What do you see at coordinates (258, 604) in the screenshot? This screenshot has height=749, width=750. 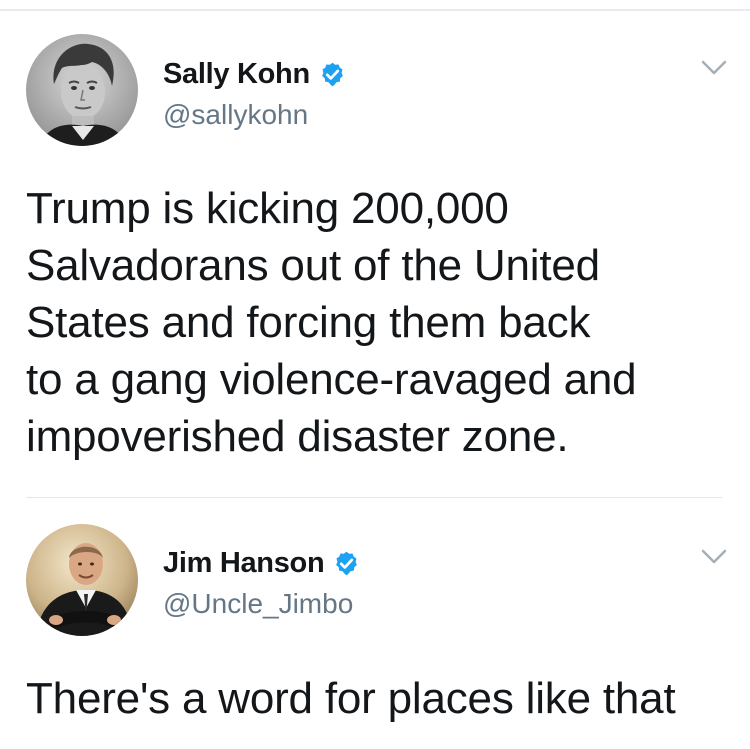 I see `author-handle: @Uncle_Jimbo` at bounding box center [258, 604].